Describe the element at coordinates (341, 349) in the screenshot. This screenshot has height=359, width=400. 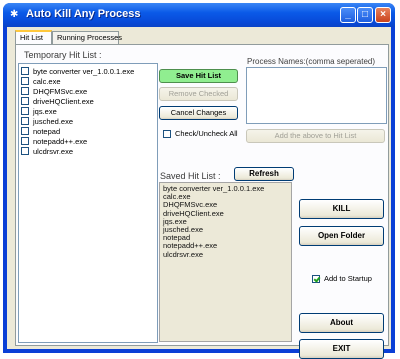
I see `exit-button: EXIT` at that location.